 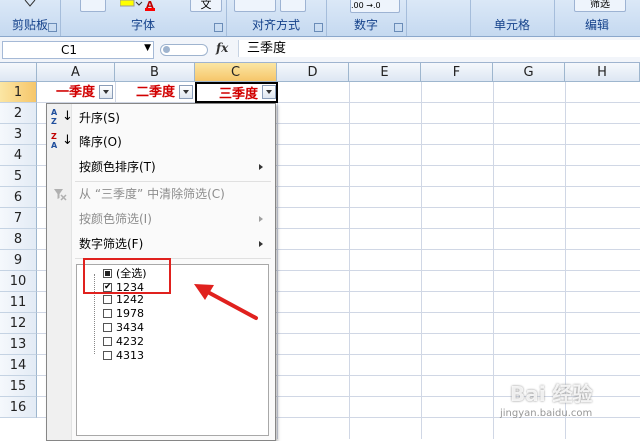 I want to click on checklist-label: 4232, so click(x=130, y=341).